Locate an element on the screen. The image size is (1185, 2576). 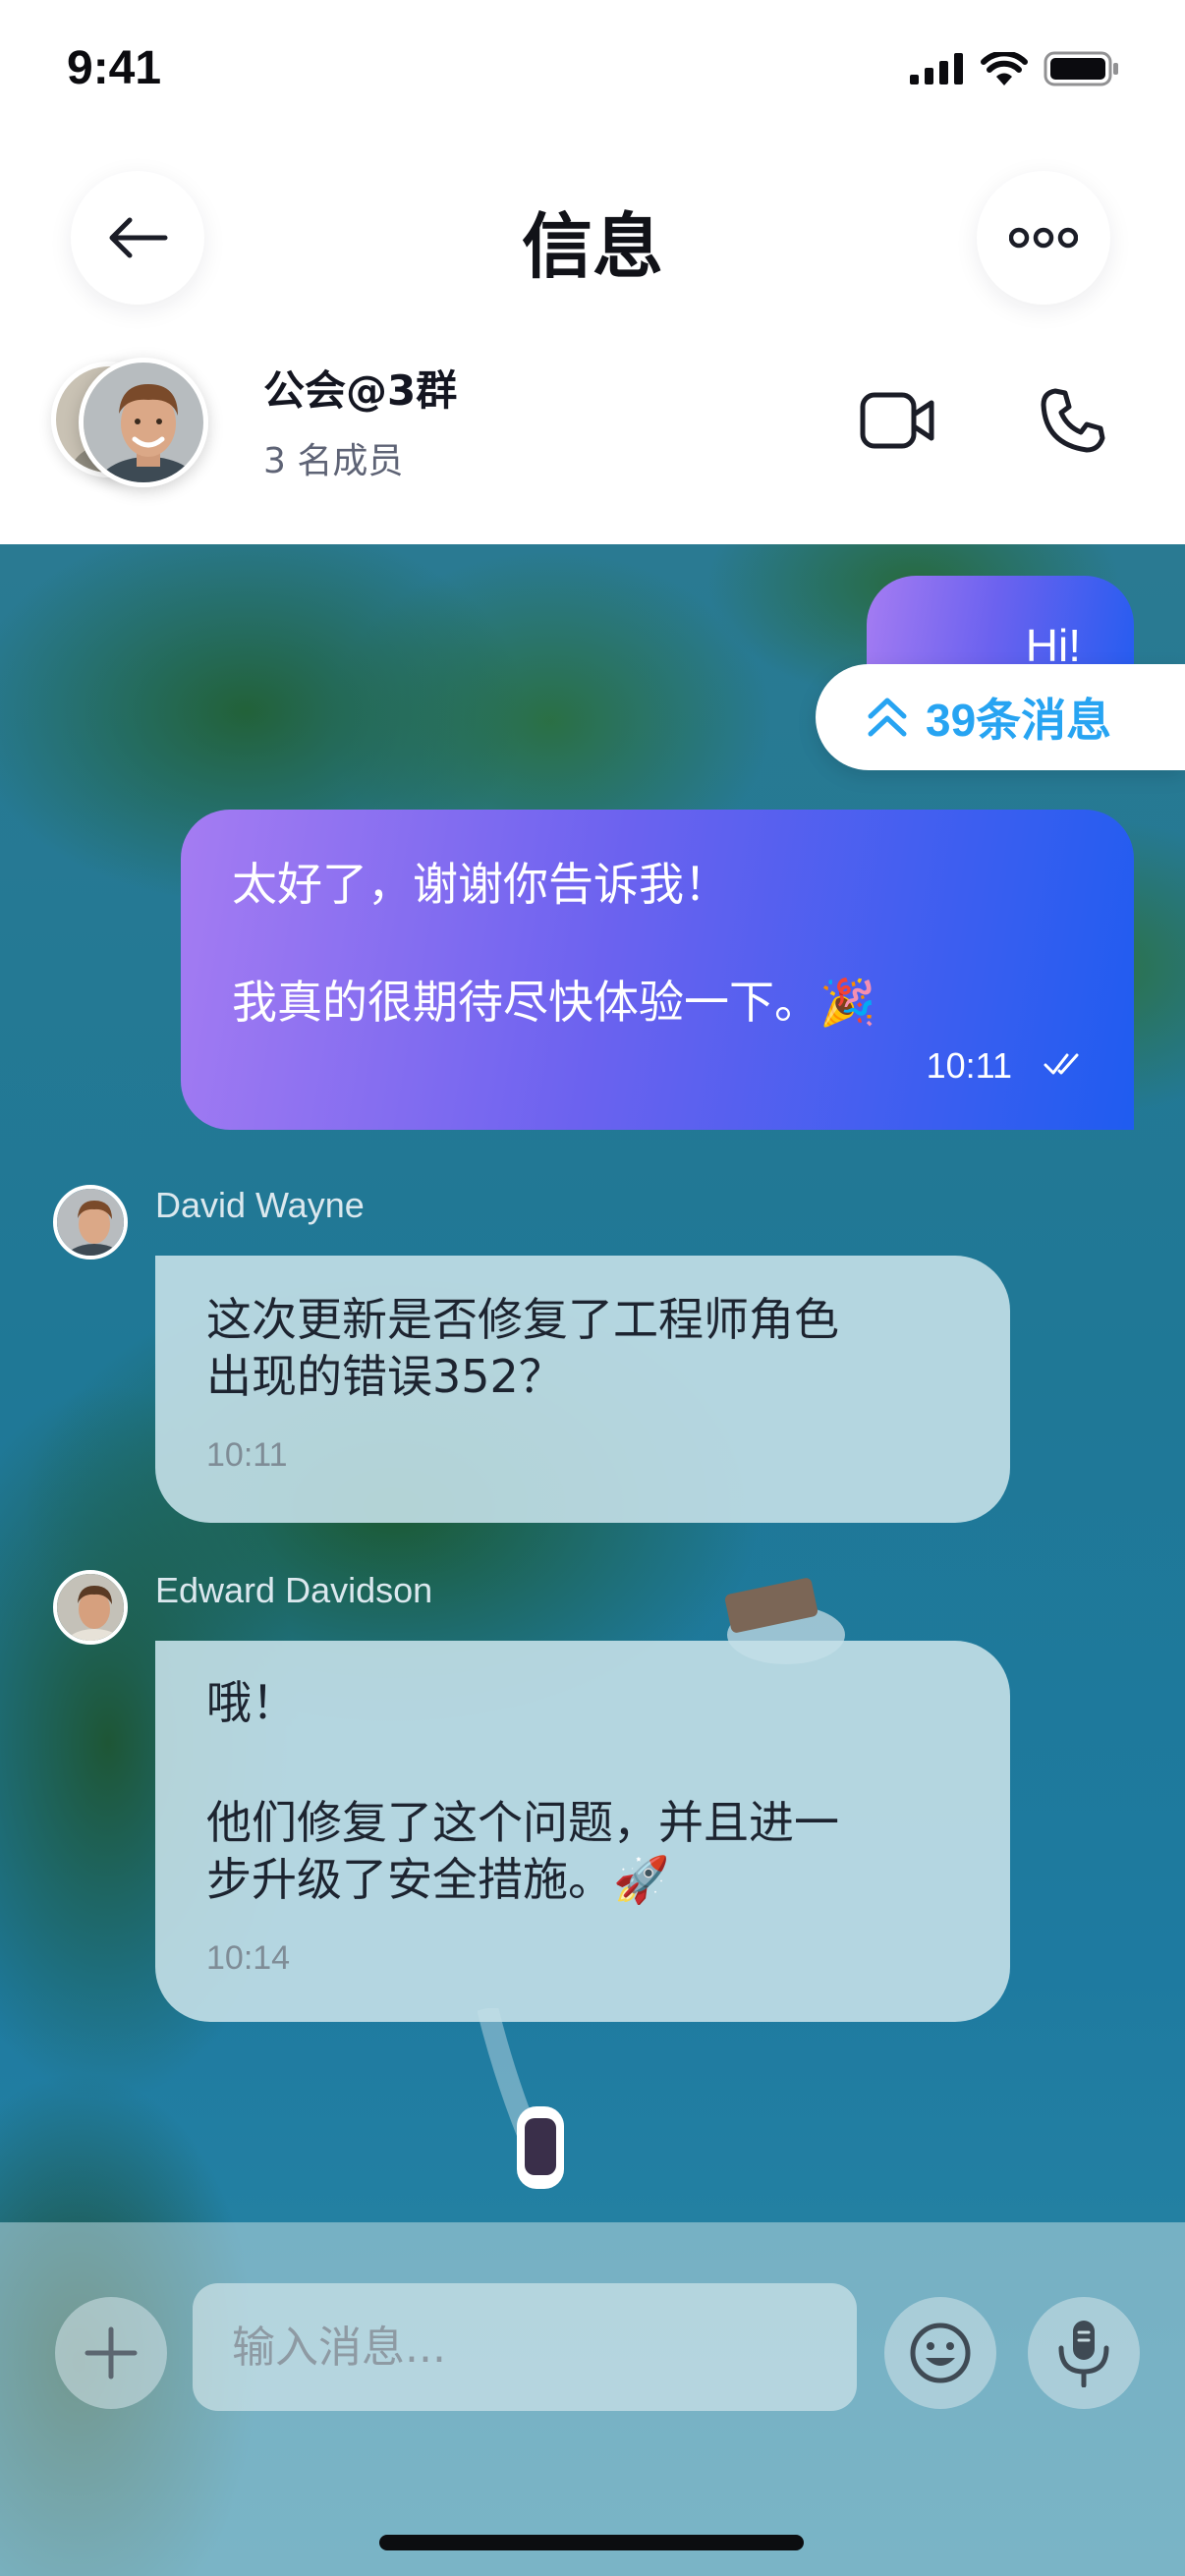
boat-icon is located at coordinates (521, 2098).